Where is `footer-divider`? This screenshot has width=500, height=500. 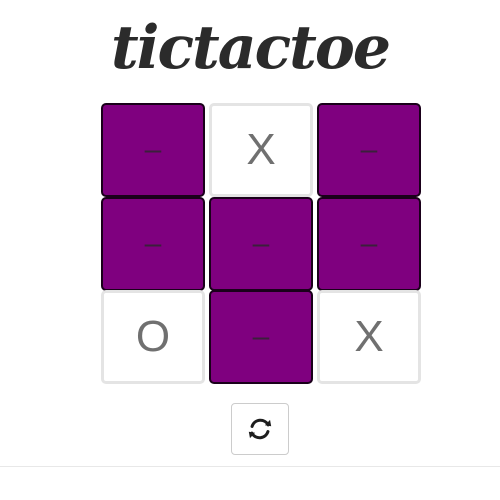
footer-divider is located at coordinates (250, 466).